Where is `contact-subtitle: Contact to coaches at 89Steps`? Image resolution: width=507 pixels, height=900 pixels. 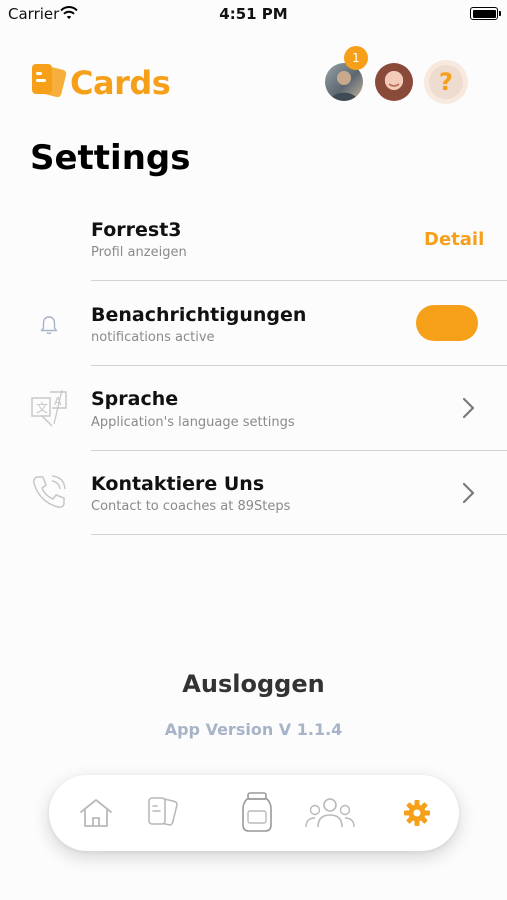
contact-subtitle: Contact to coaches at 89Steps is located at coordinates (191, 506).